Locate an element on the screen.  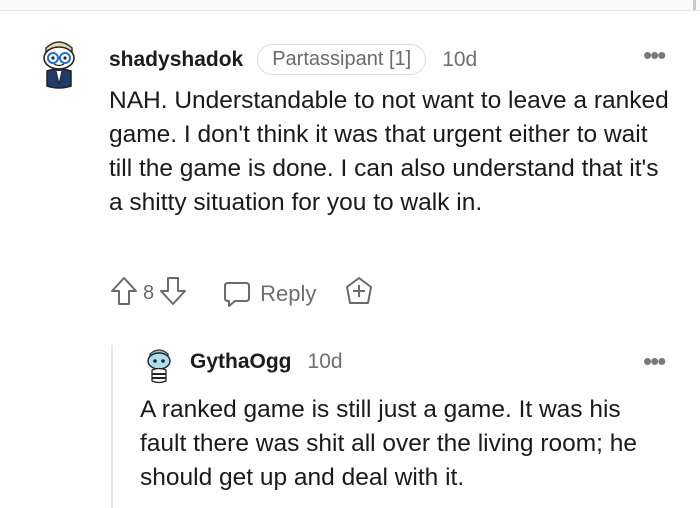
user-flair: Partassipant [1] is located at coordinates (342, 59).